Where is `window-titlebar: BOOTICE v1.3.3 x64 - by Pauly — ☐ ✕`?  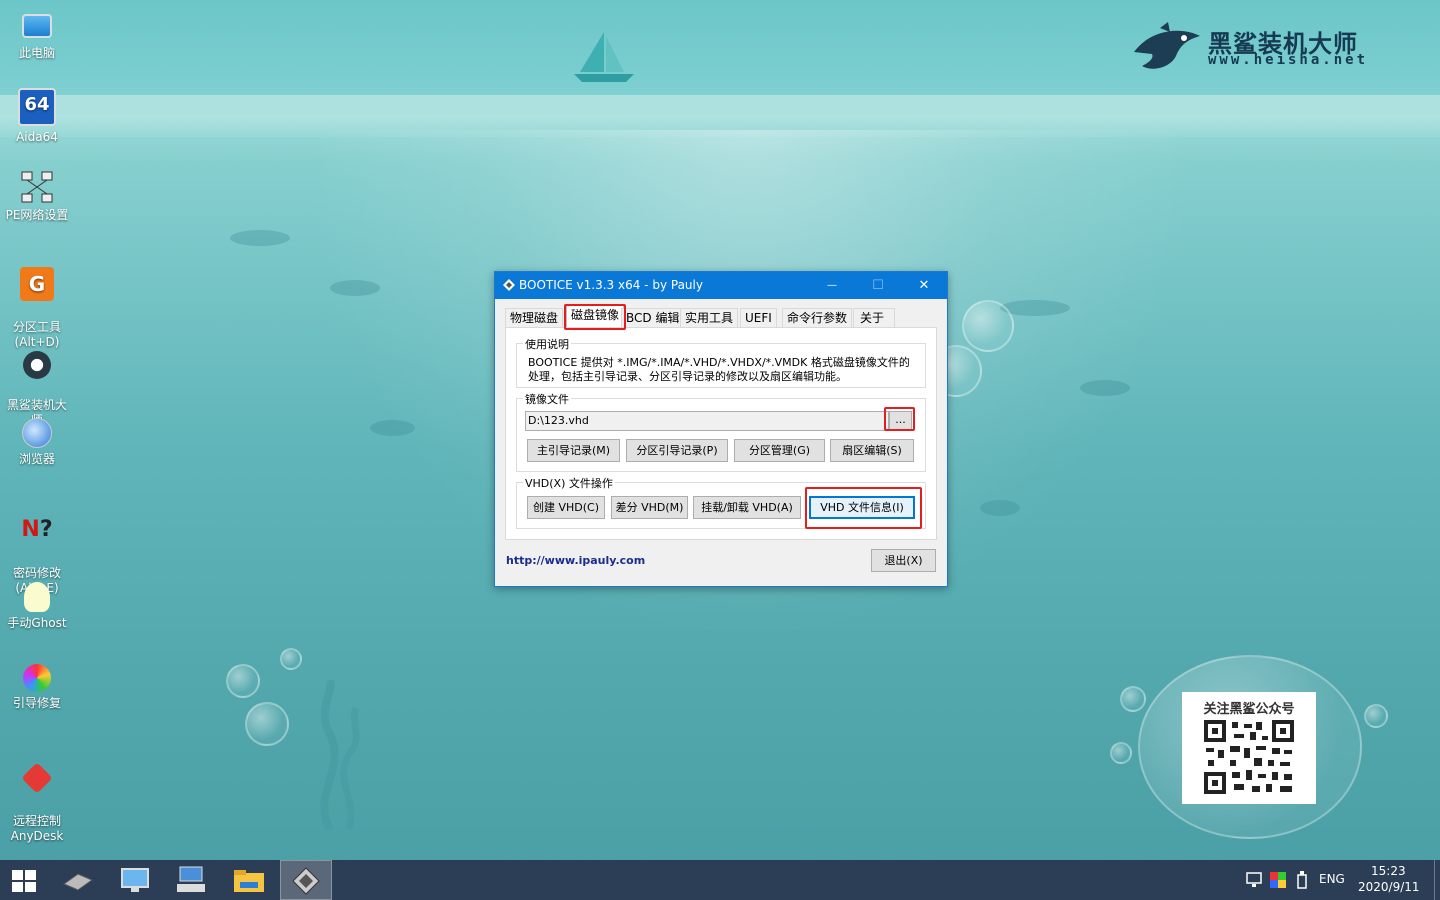 window-titlebar: BOOTICE v1.3.3 x64 - by Pauly — ☐ ✕ is located at coordinates (721, 285).